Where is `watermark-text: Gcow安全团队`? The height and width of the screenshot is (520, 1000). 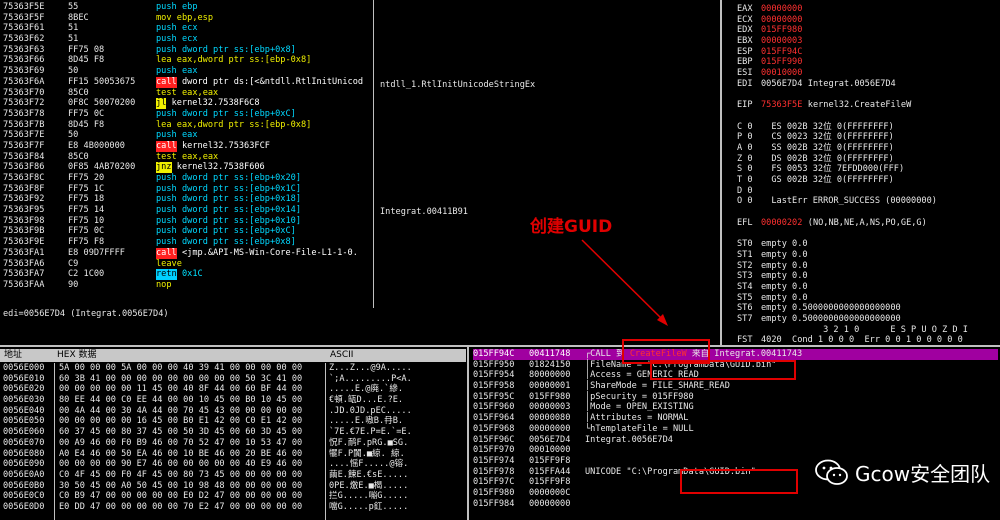
watermark-text: Gcow安全团队 is located at coordinates (923, 474).